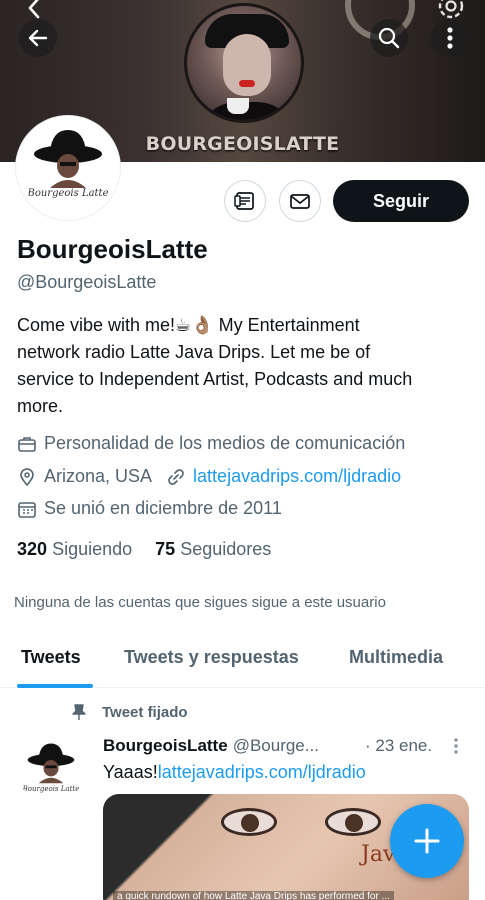 Image resolution: width=485 pixels, height=900 pixels. I want to click on profile-website-link: lattejavadrips.com/ljdradio, so click(297, 476).